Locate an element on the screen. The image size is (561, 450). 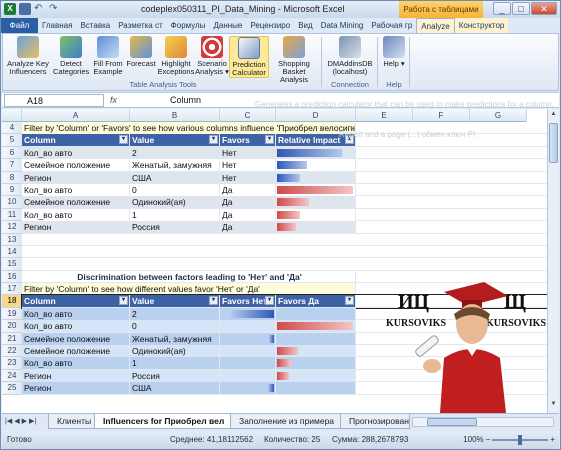
row-header: 13 is located at coordinates (12, 239).